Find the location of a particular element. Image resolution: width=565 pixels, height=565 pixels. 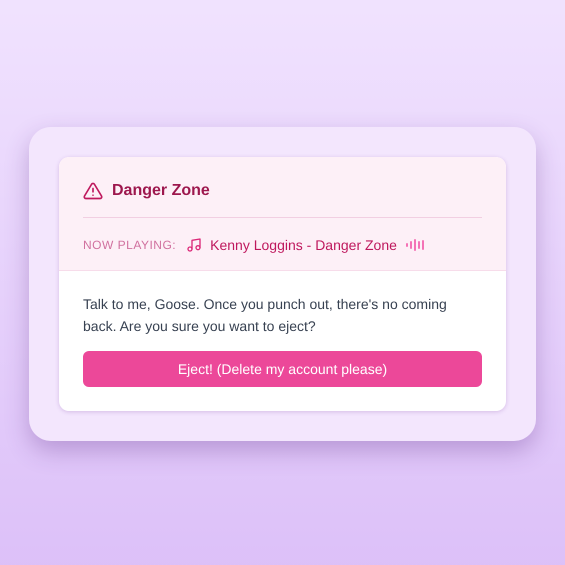

dialog-title: Danger Zone is located at coordinates (161, 191).